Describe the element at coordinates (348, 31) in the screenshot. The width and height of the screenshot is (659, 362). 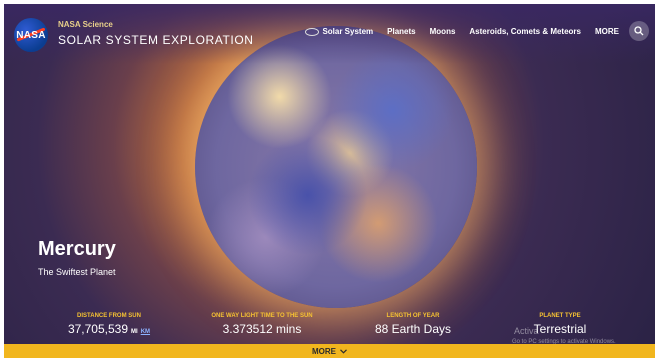
I see `nav-label: Solar System` at that location.